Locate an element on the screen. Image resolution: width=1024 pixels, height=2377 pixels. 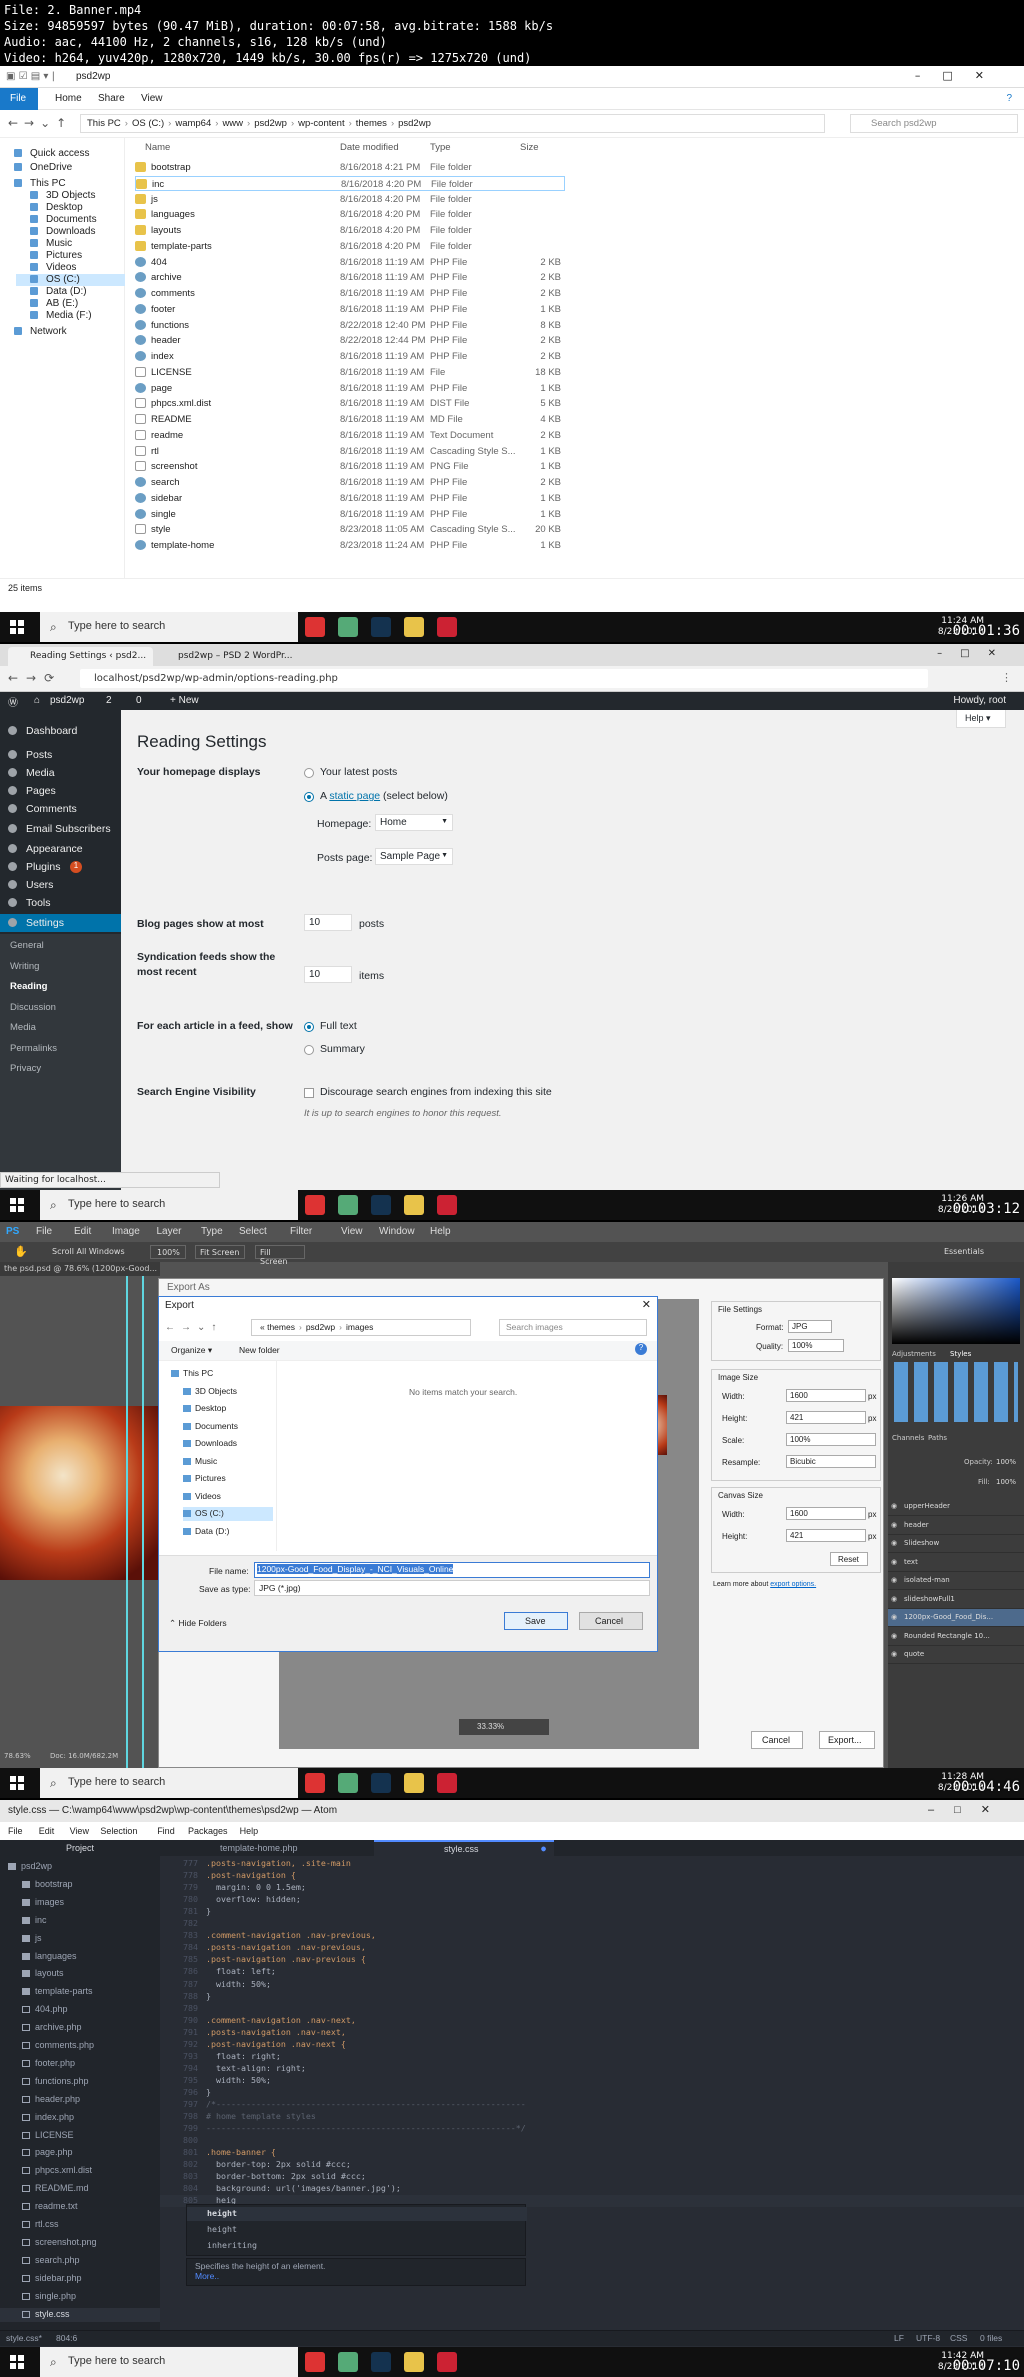
layer-row: ◉ Slideshow is located at coordinates (956, 1544).